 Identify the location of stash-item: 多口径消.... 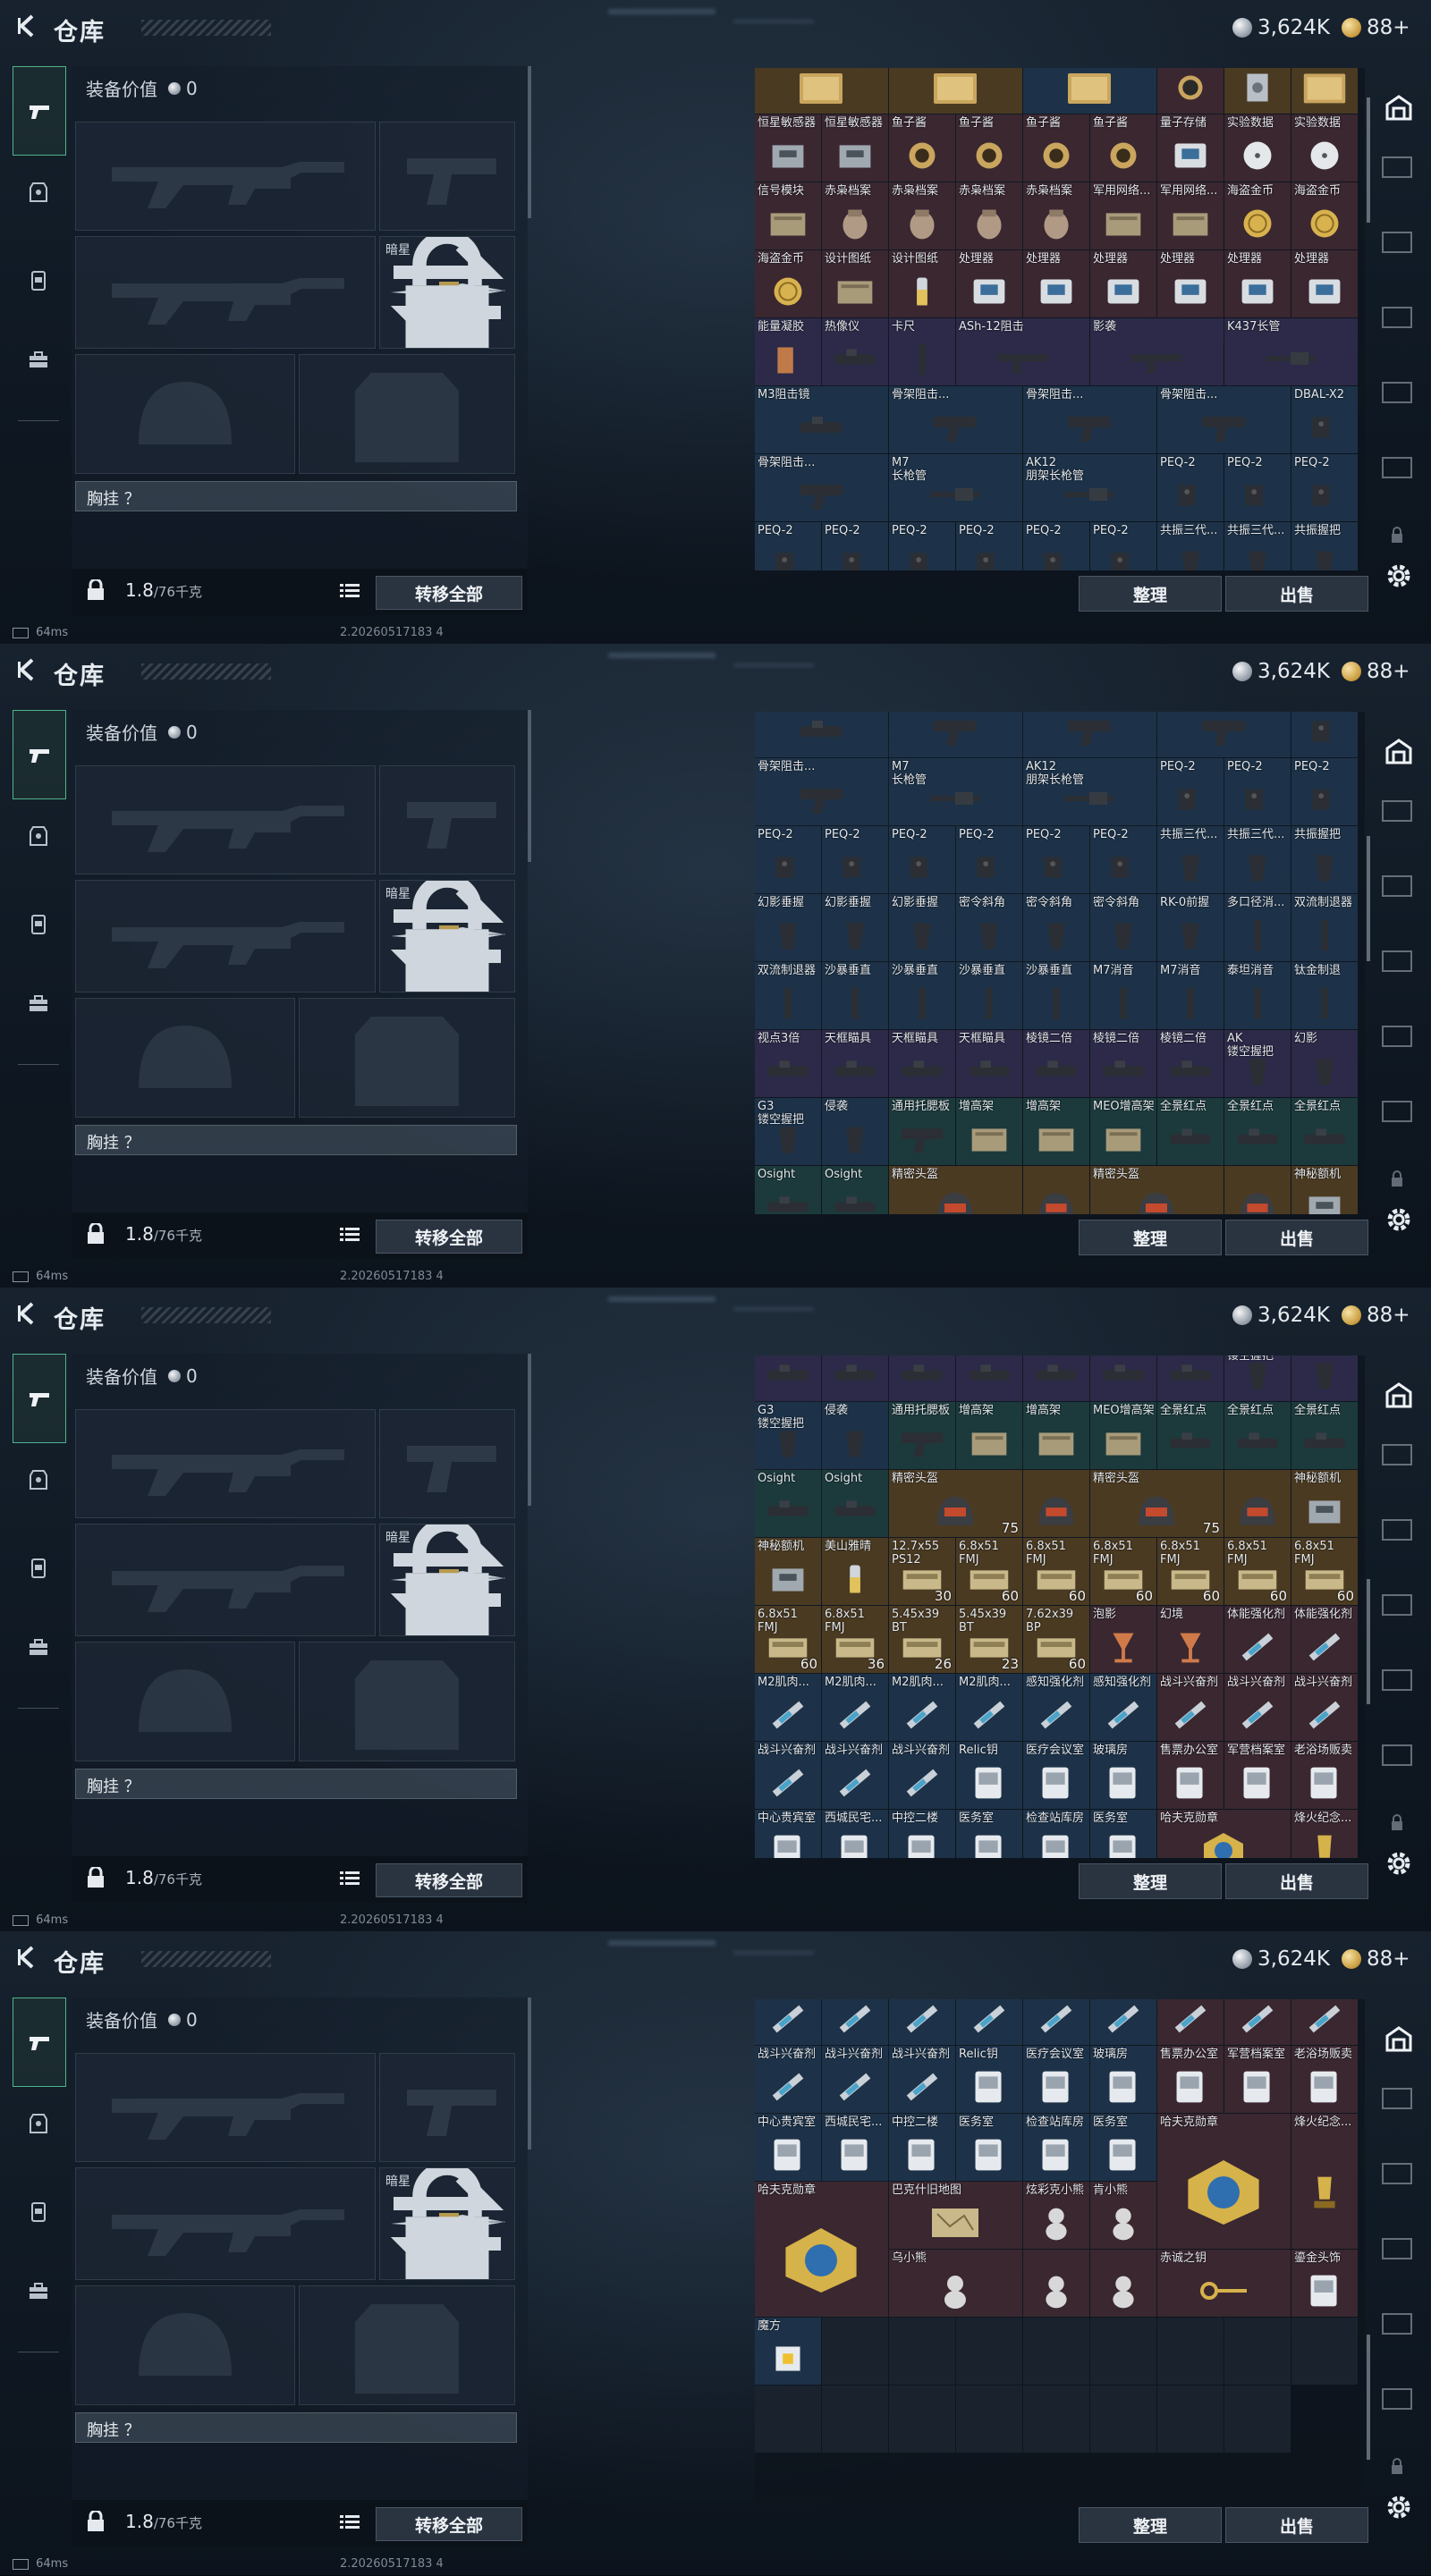
(1258, 927).